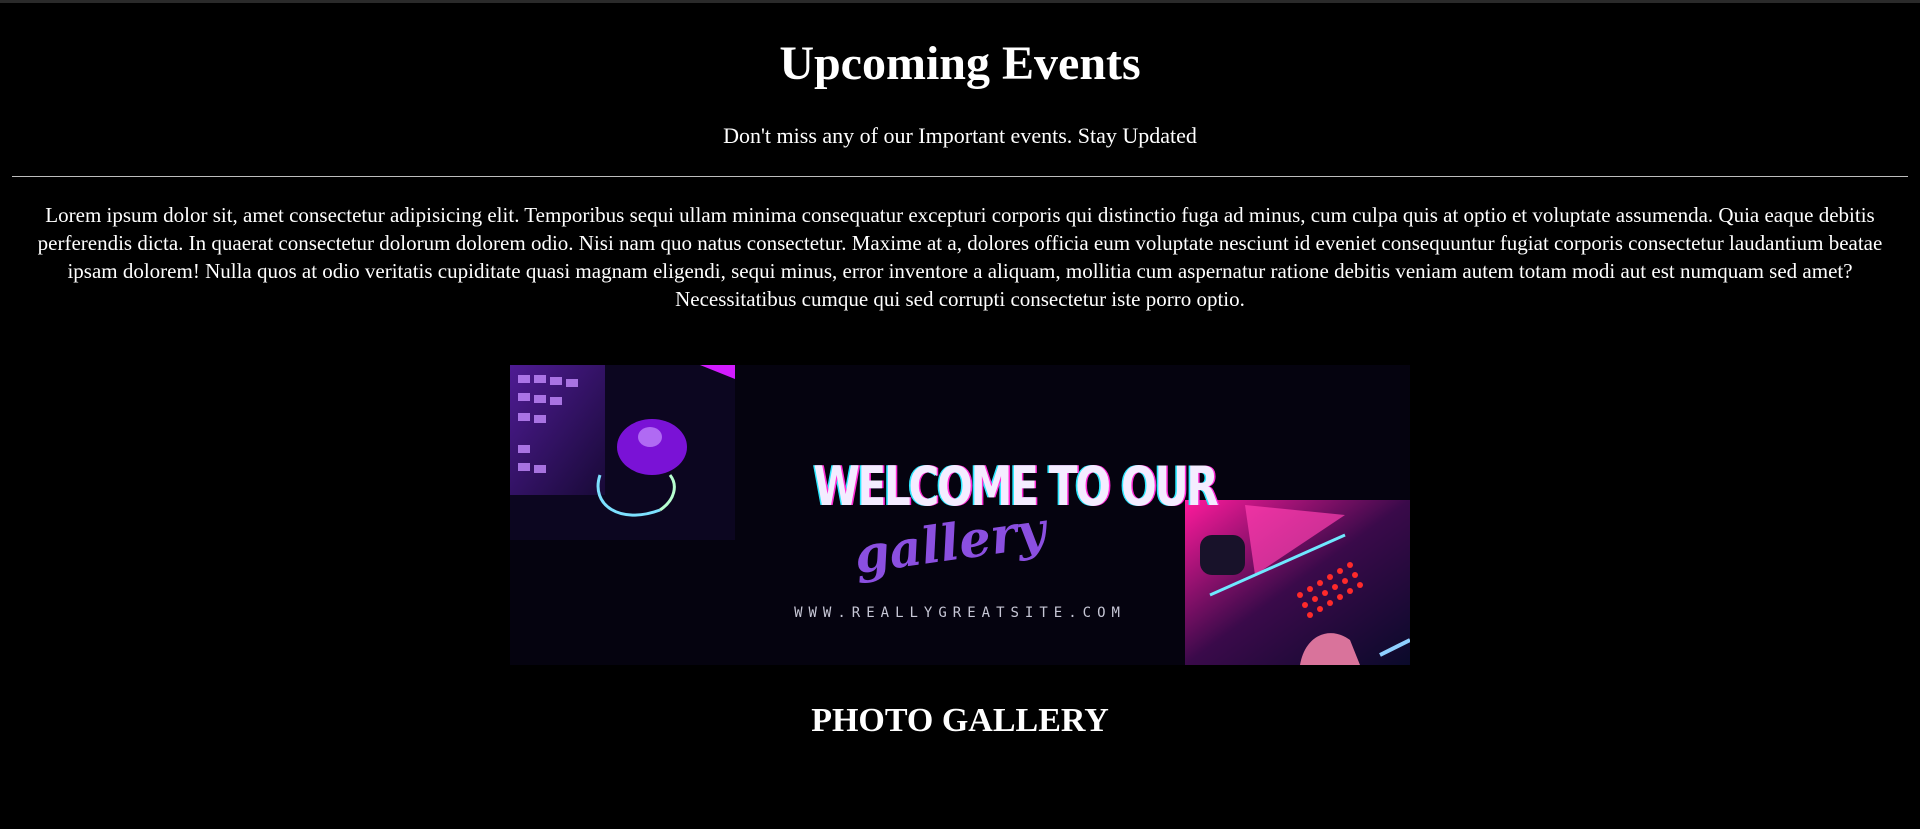 The image size is (1920, 829). I want to click on gamepad-icon, so click(1297, 582).